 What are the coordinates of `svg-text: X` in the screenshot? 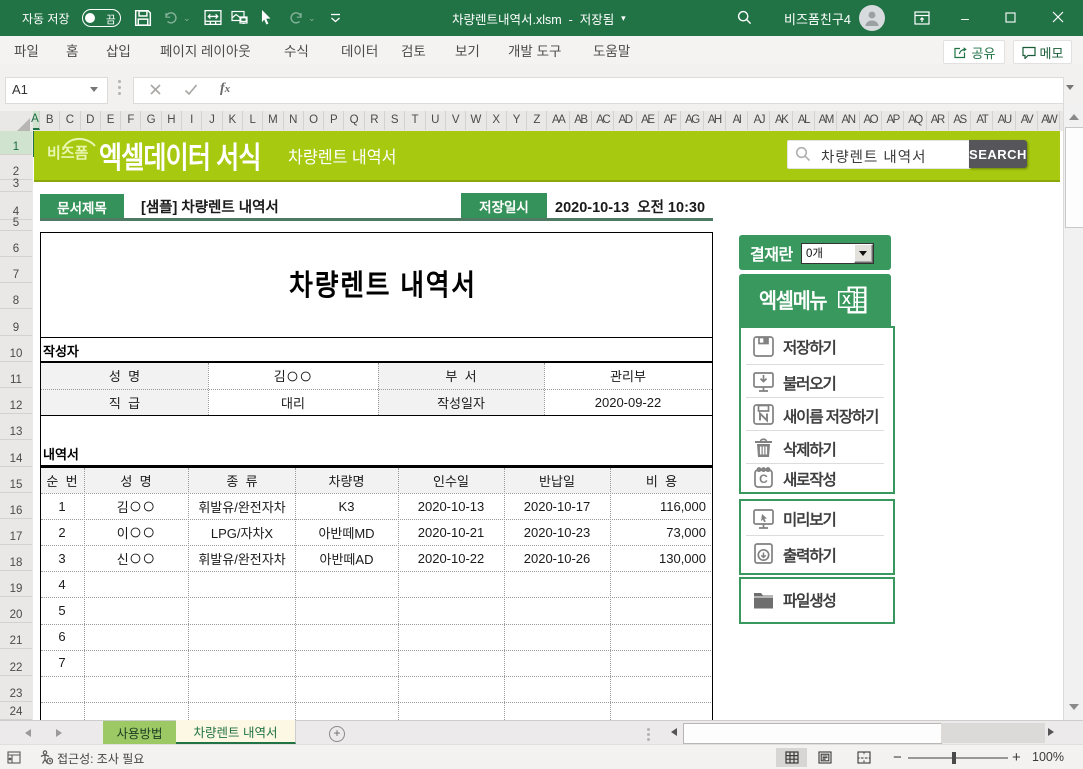 It's located at (846, 299).